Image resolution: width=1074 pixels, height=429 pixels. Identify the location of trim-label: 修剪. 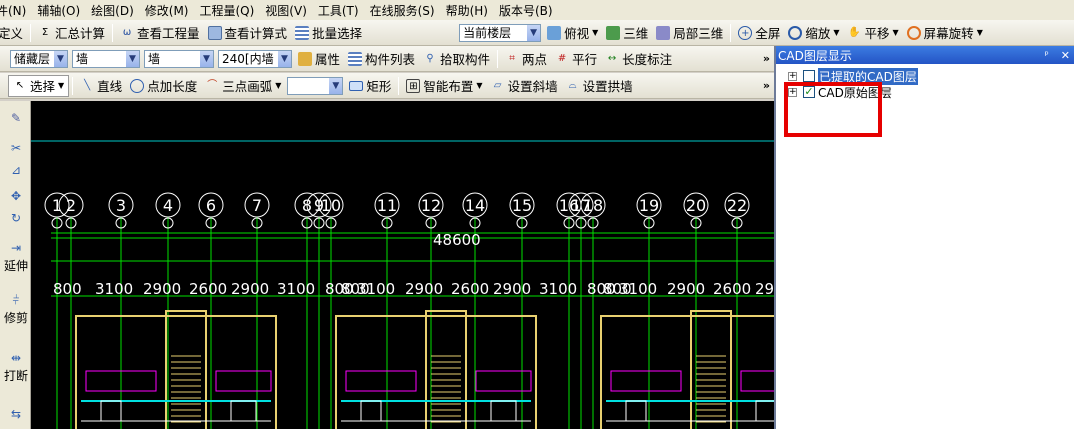
(16, 318).